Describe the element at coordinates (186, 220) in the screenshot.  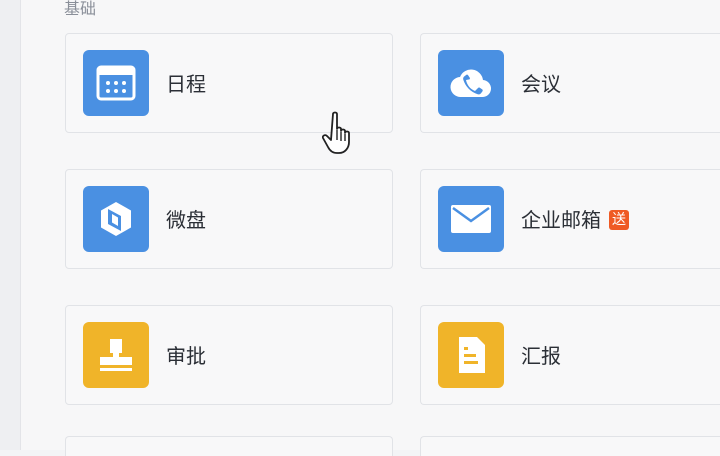
I see `app-label: 微盘` at that location.